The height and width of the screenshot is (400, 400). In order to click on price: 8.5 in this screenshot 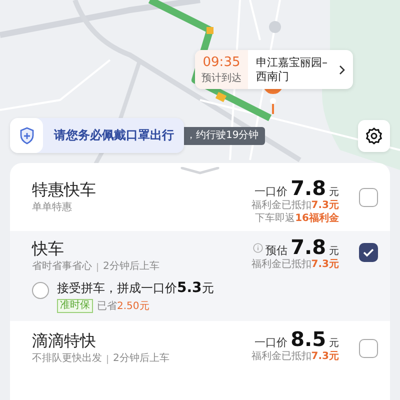, I will do `click(308, 339)`.